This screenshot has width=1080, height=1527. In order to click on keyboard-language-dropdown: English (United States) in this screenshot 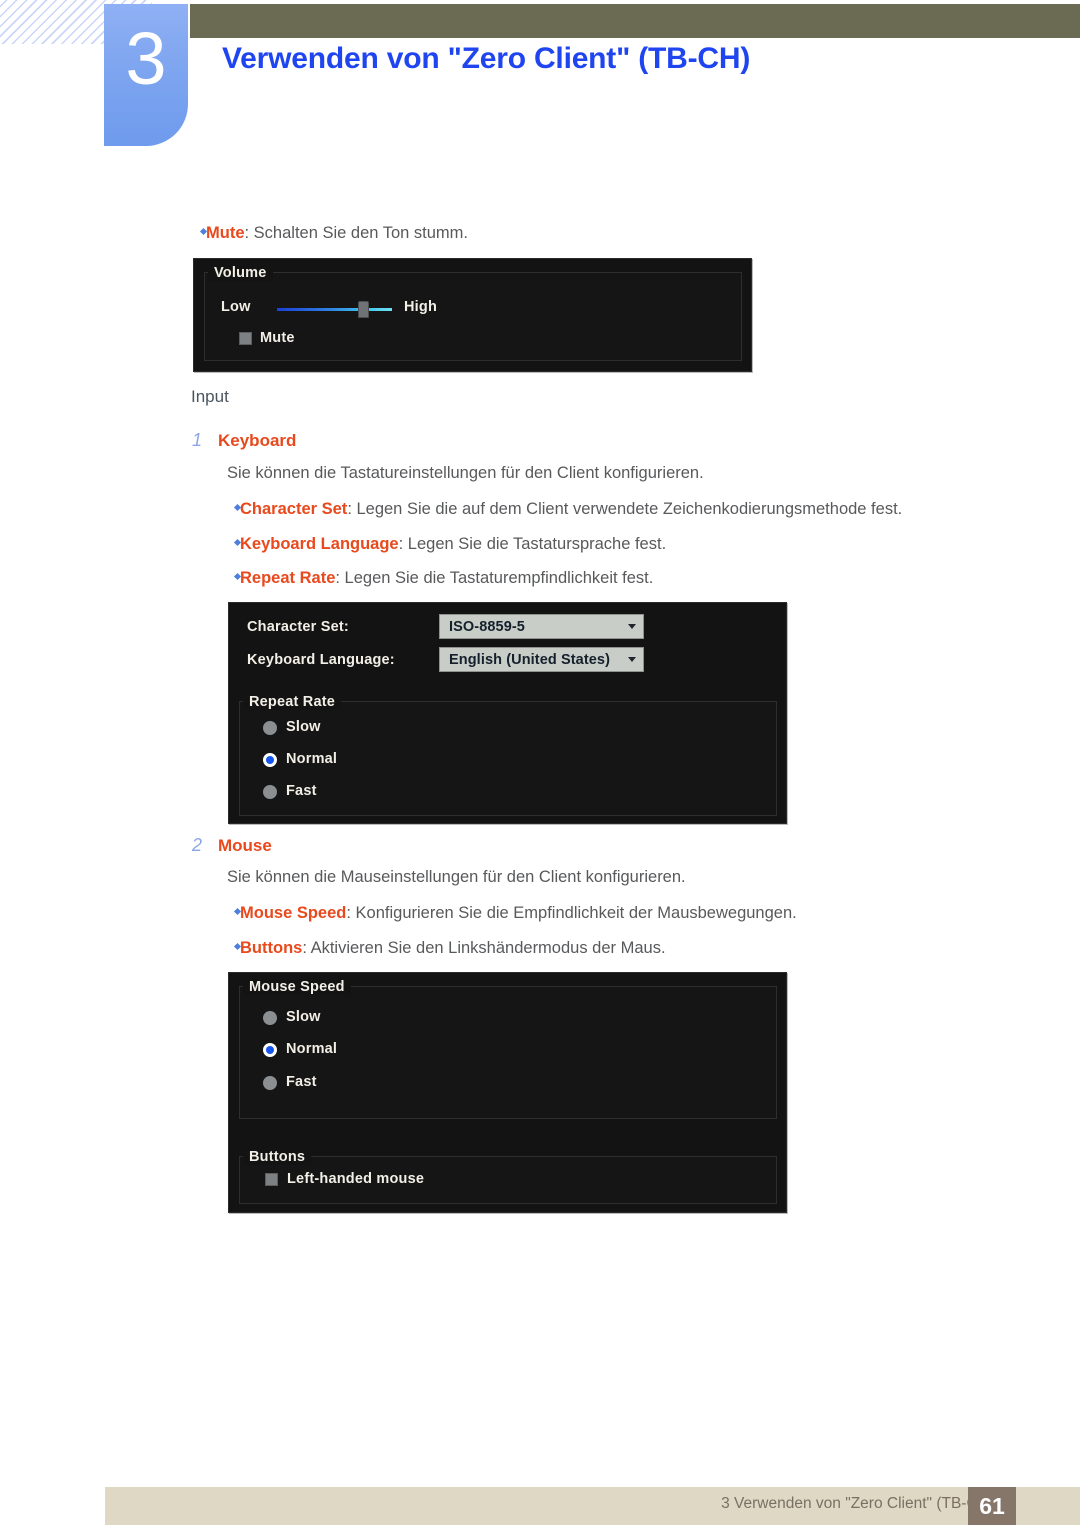, I will do `click(541, 659)`.